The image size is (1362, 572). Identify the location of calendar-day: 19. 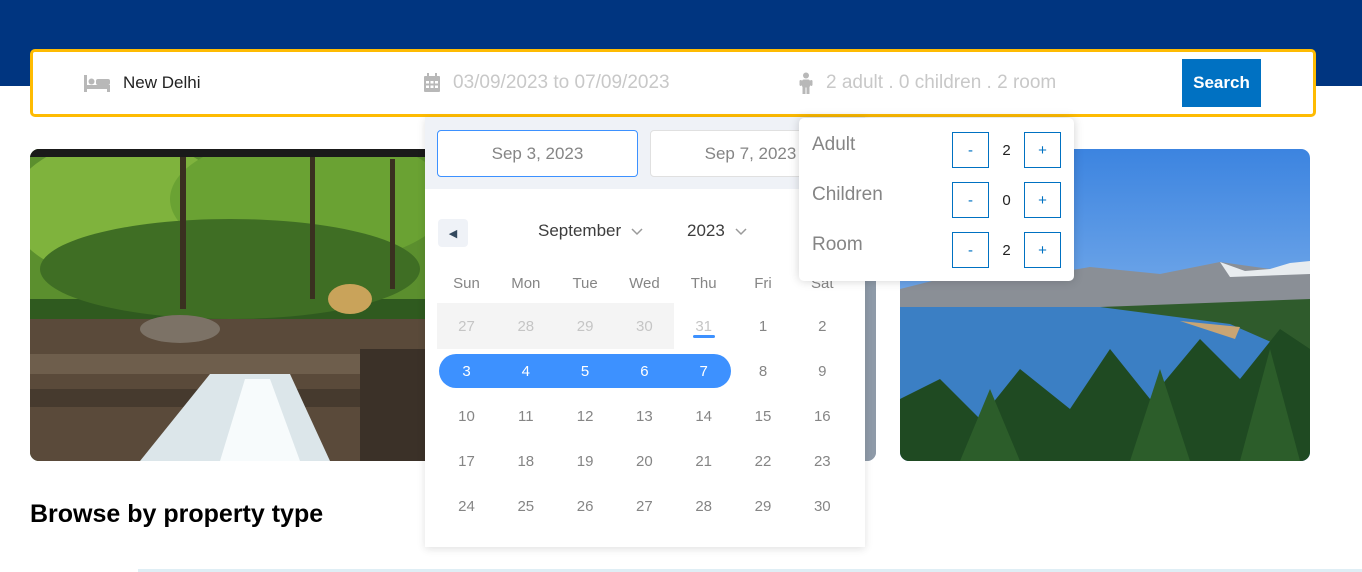
(585, 461).